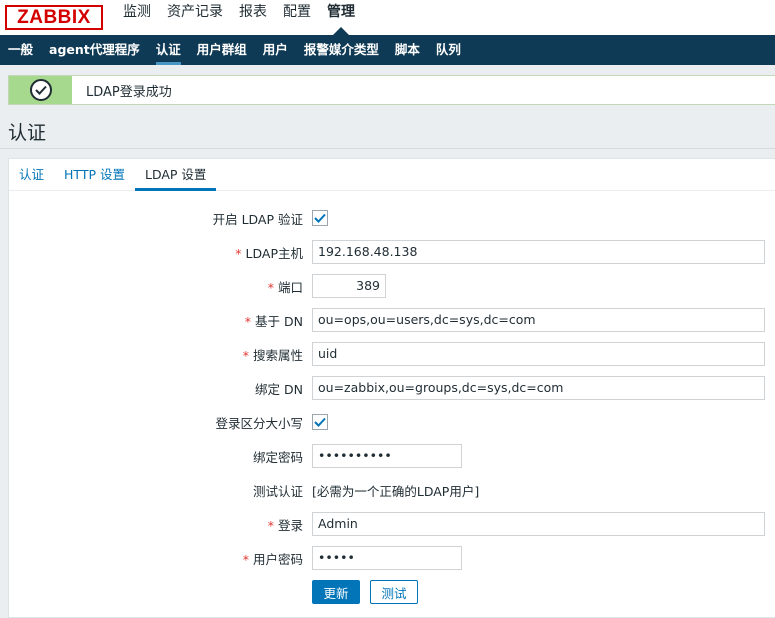 This screenshot has height=618, width=775. I want to click on port-input: 389, so click(349, 286).